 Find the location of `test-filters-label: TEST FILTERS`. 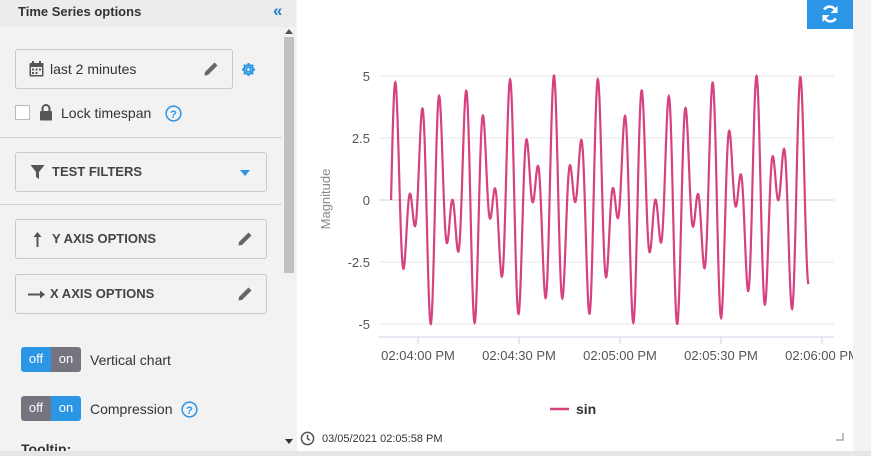

test-filters-label: TEST FILTERS is located at coordinates (97, 171).